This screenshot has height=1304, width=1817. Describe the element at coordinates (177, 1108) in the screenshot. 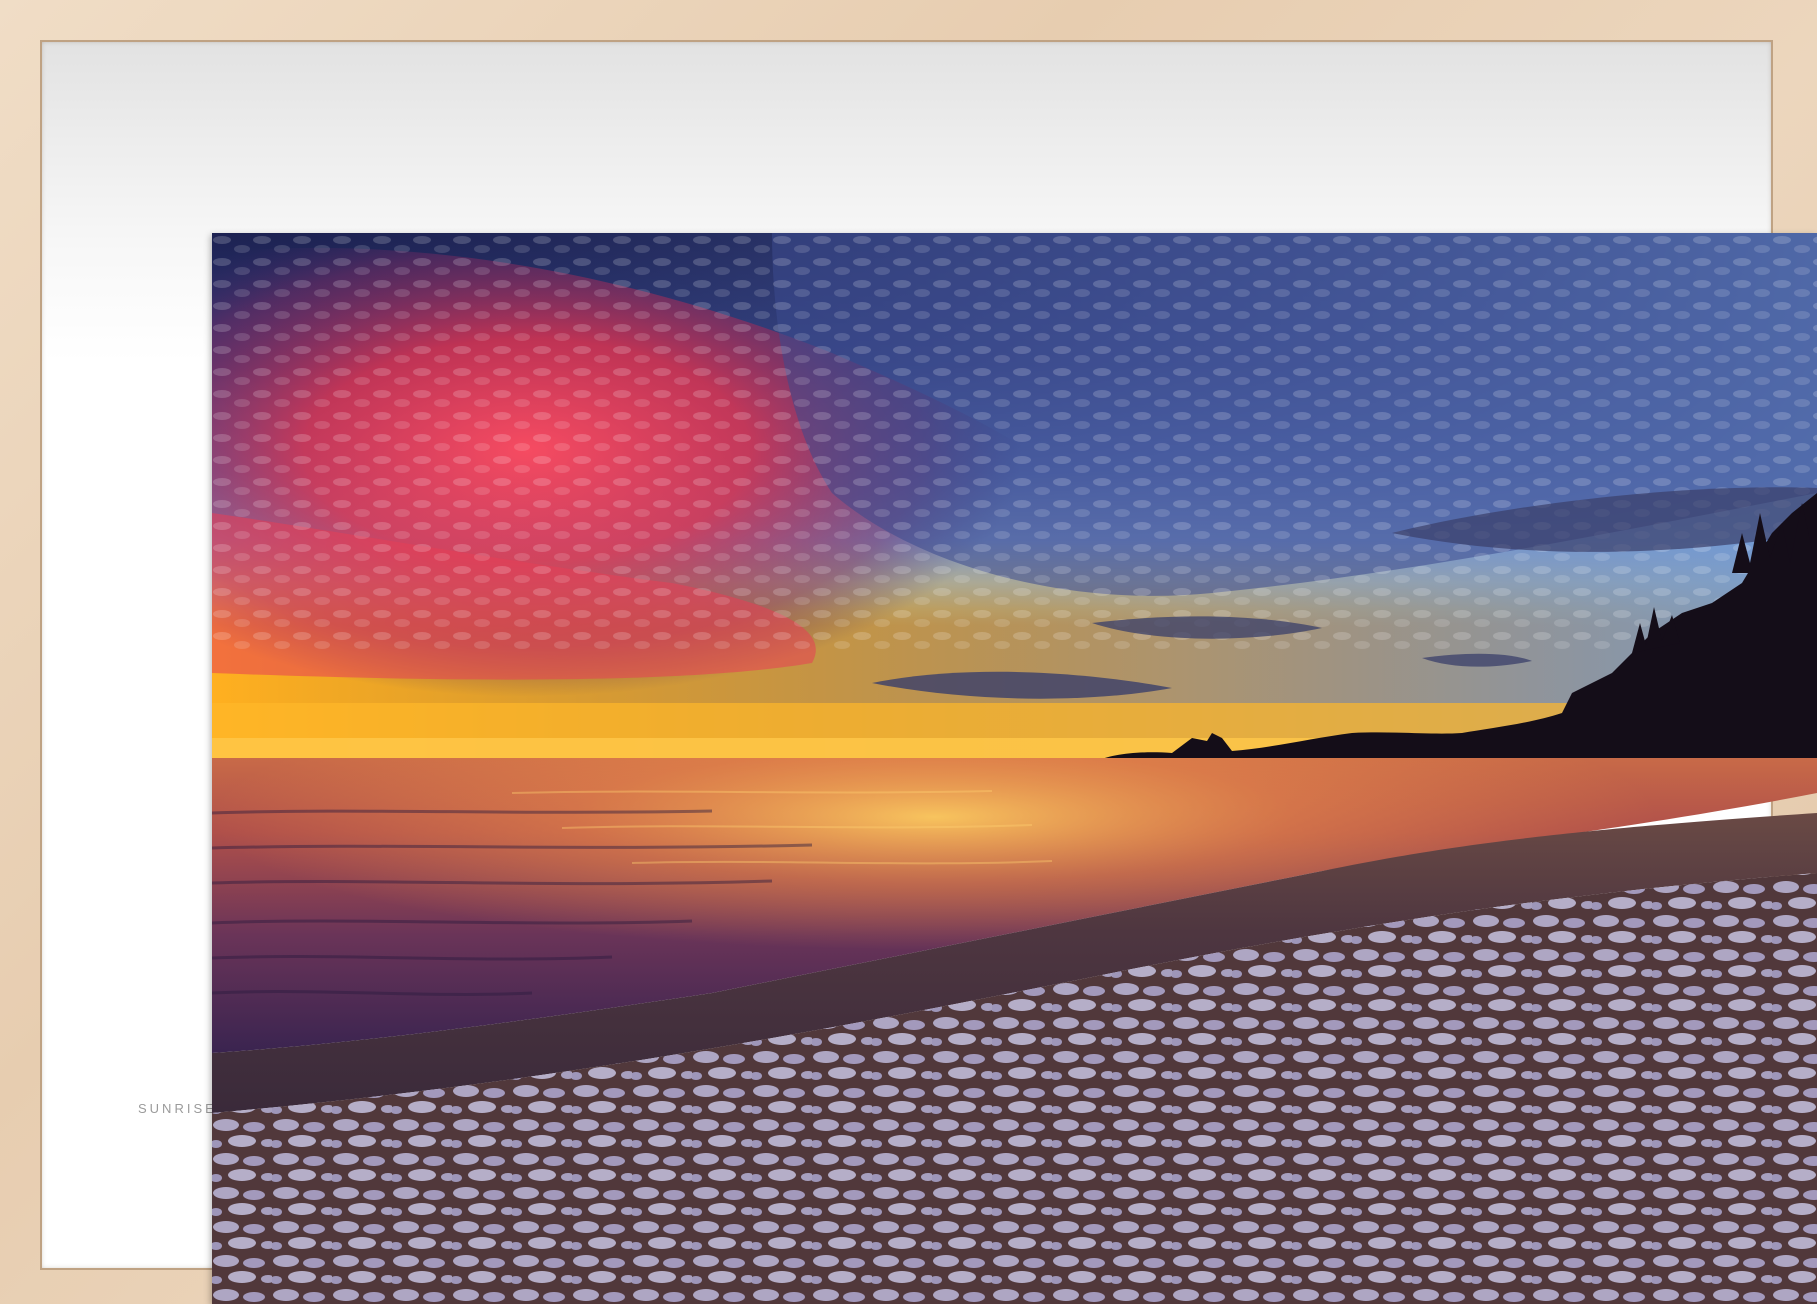

I see `mat-caption: SUNRISE` at that location.